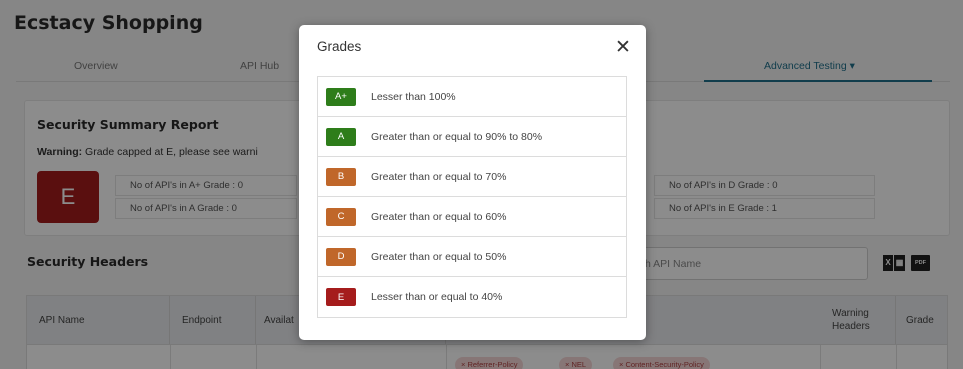 This screenshot has width=963, height=369. What do you see at coordinates (341, 256) in the screenshot?
I see `grade-badge: D` at bounding box center [341, 256].